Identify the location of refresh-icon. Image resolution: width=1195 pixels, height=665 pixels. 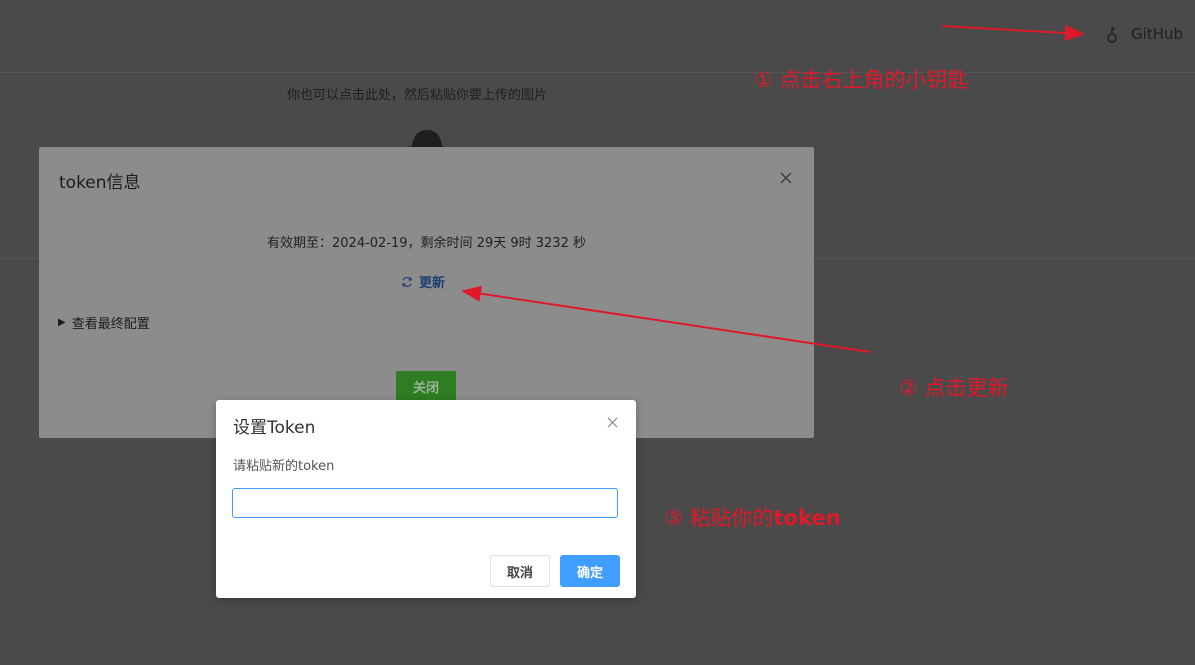
(407, 281).